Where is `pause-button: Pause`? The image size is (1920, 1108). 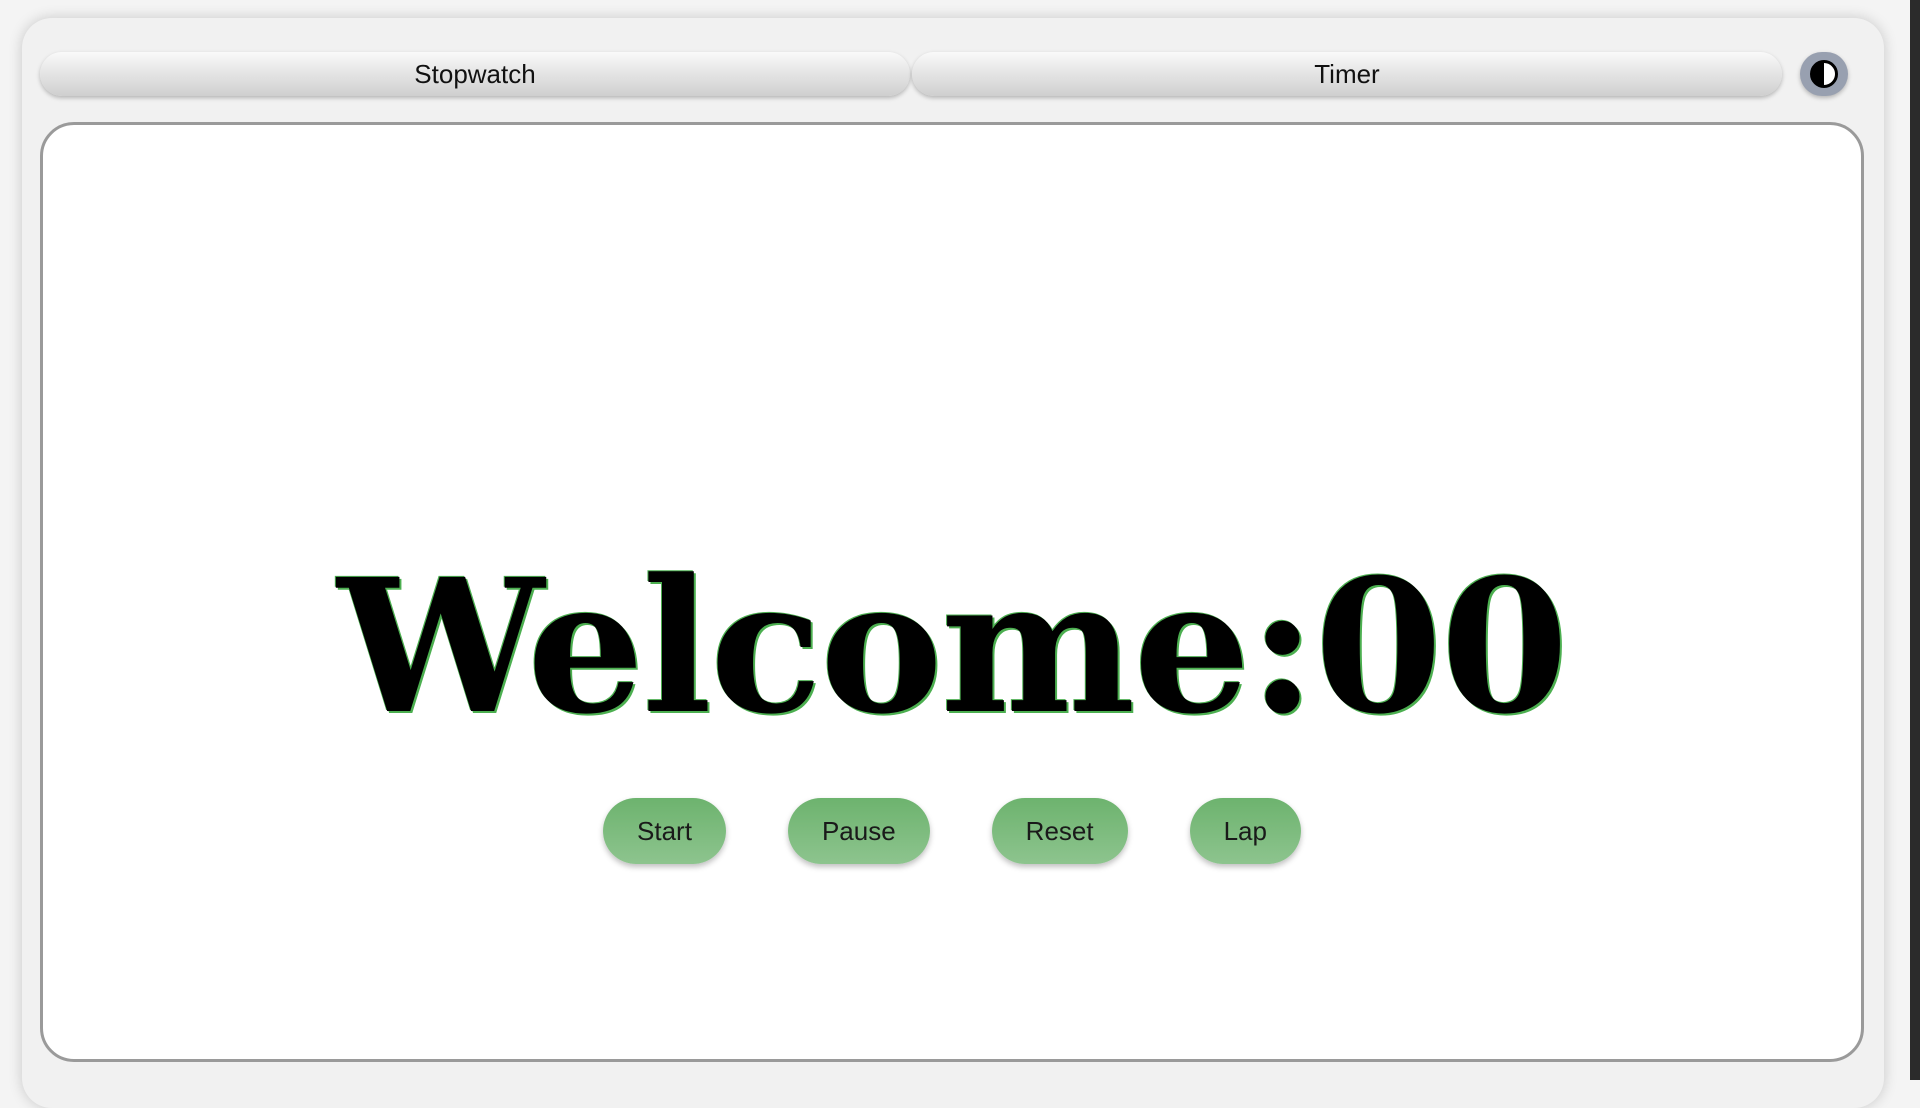 pause-button: Pause is located at coordinates (858, 831).